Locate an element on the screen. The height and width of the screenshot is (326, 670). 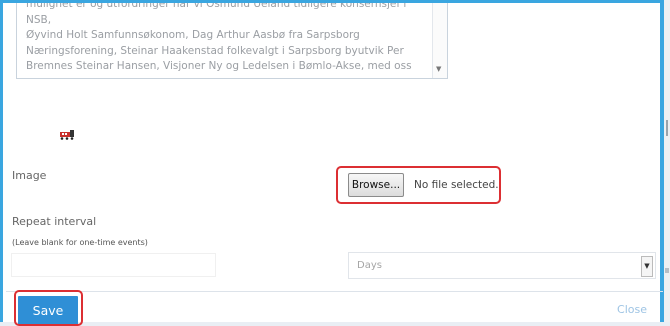
train-icon is located at coordinates (67, 135).